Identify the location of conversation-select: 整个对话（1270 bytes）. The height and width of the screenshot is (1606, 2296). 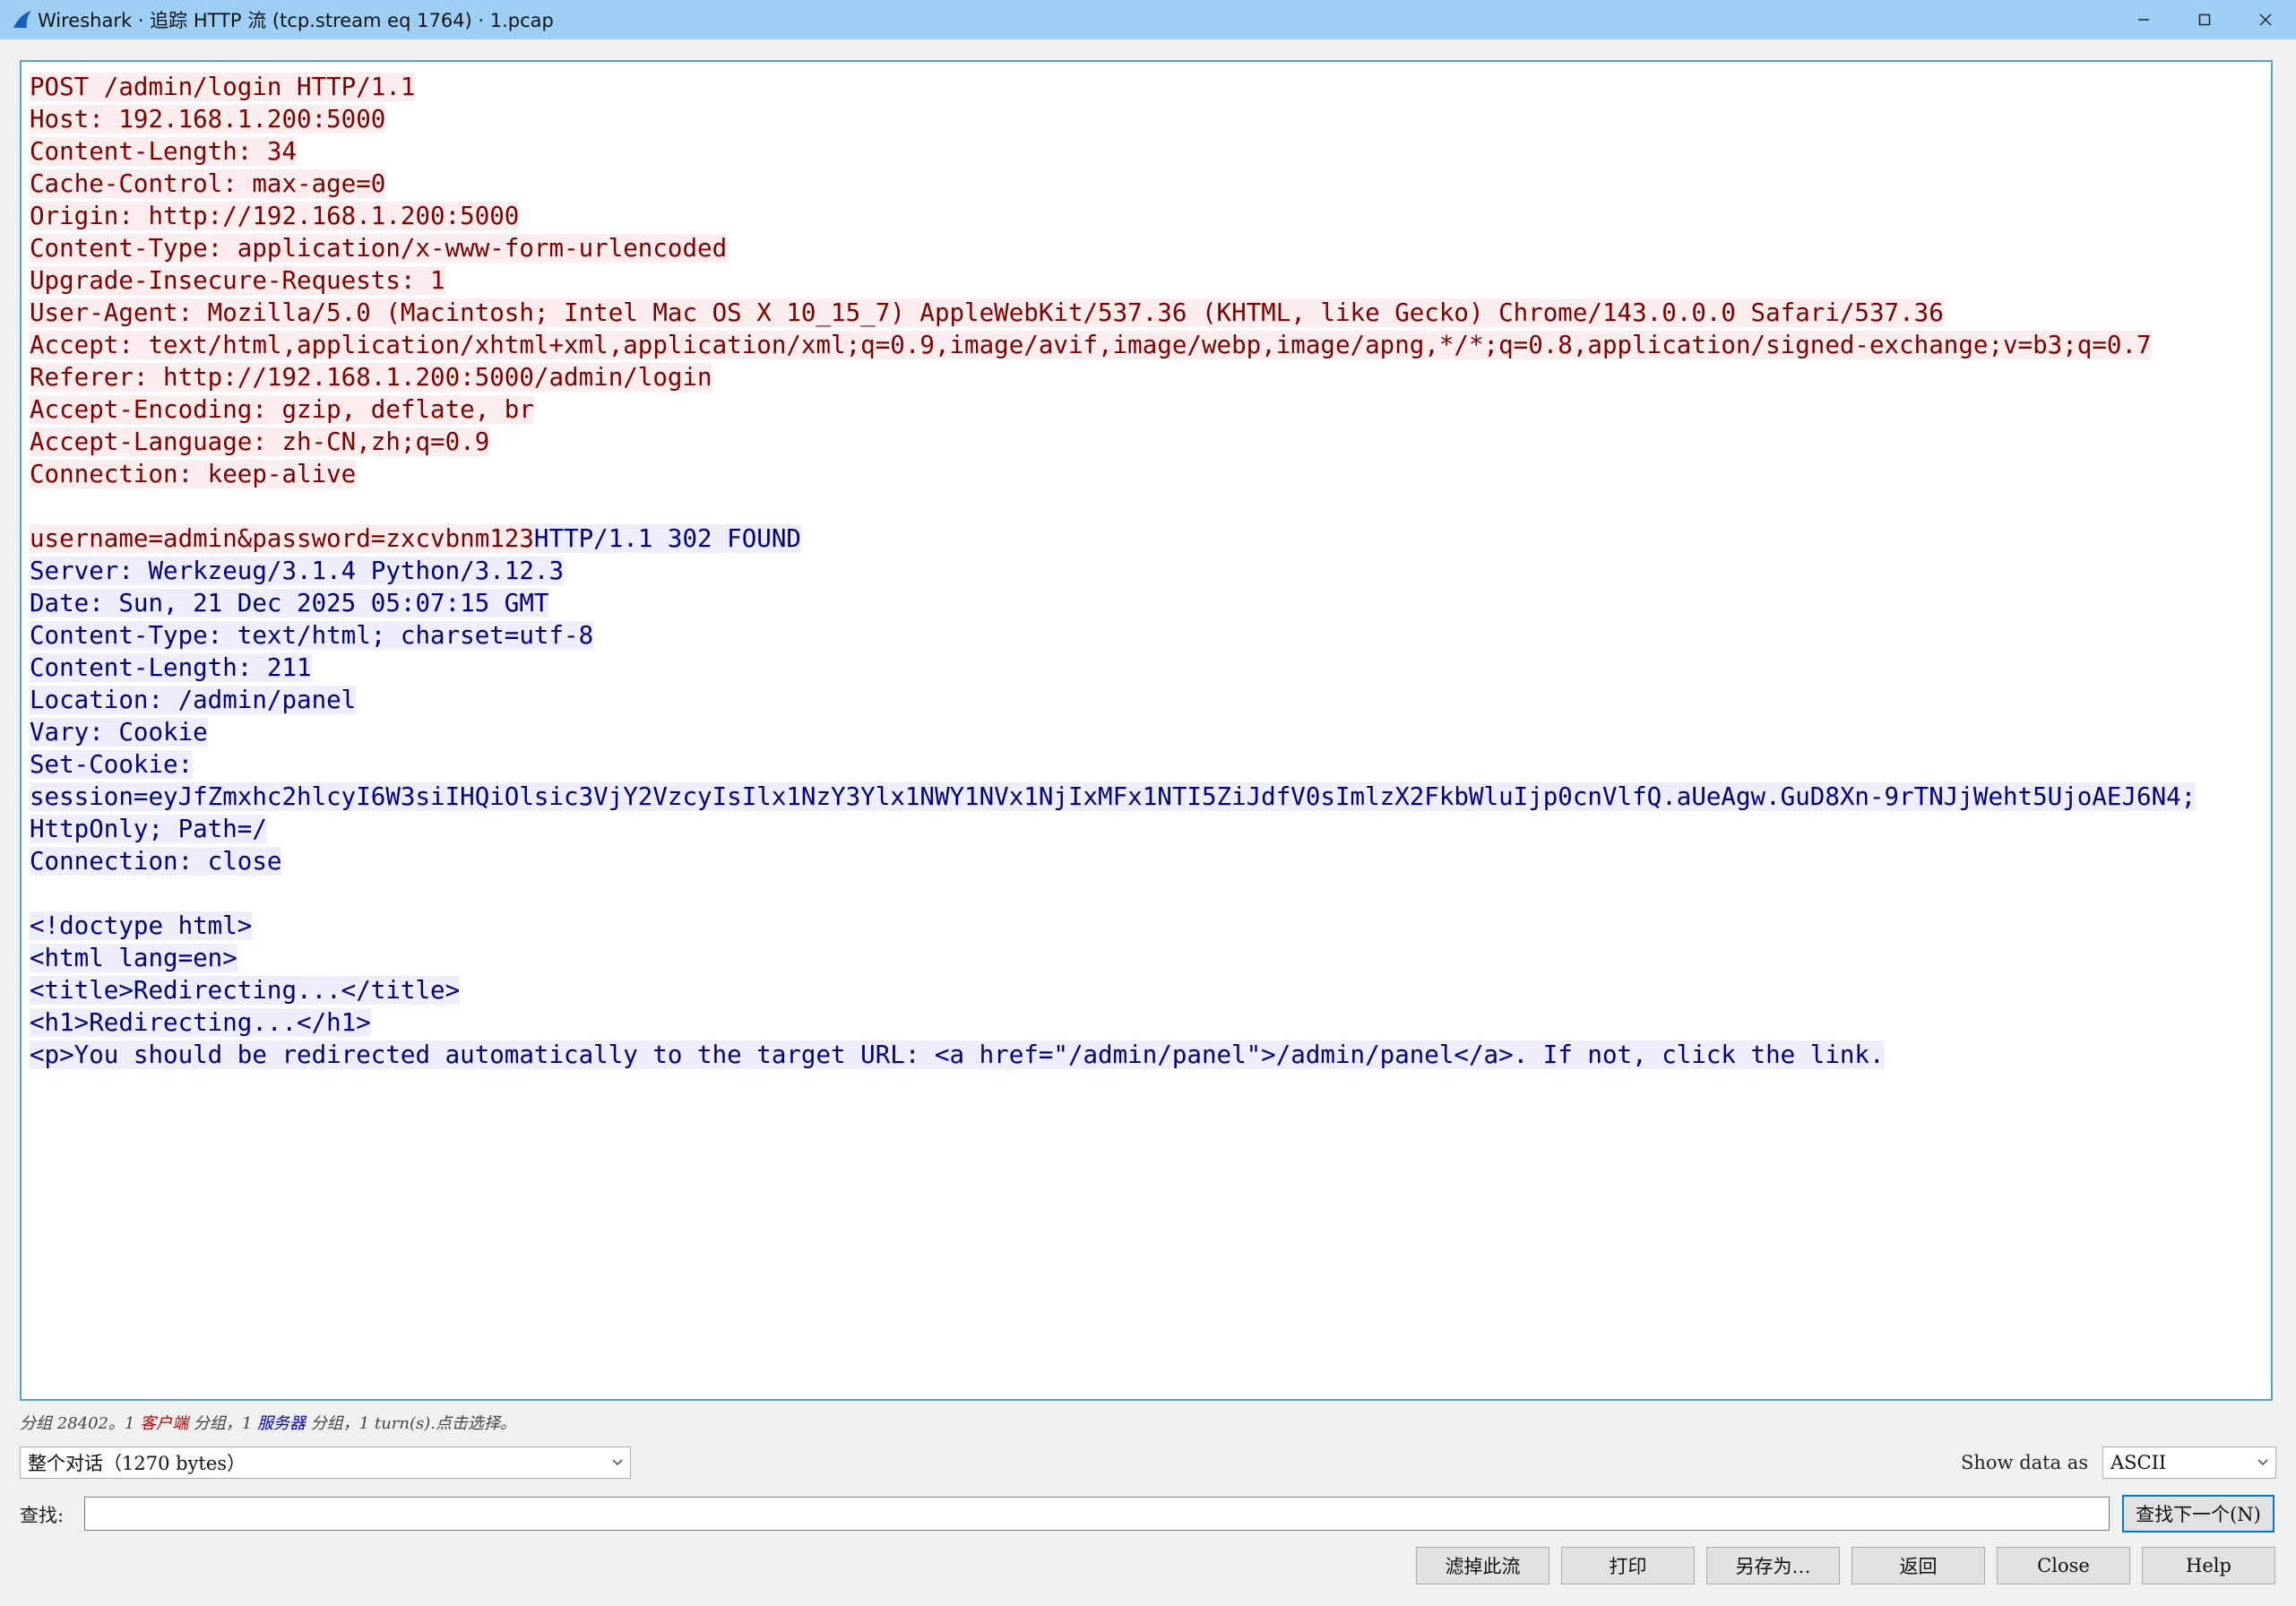
(326, 1462).